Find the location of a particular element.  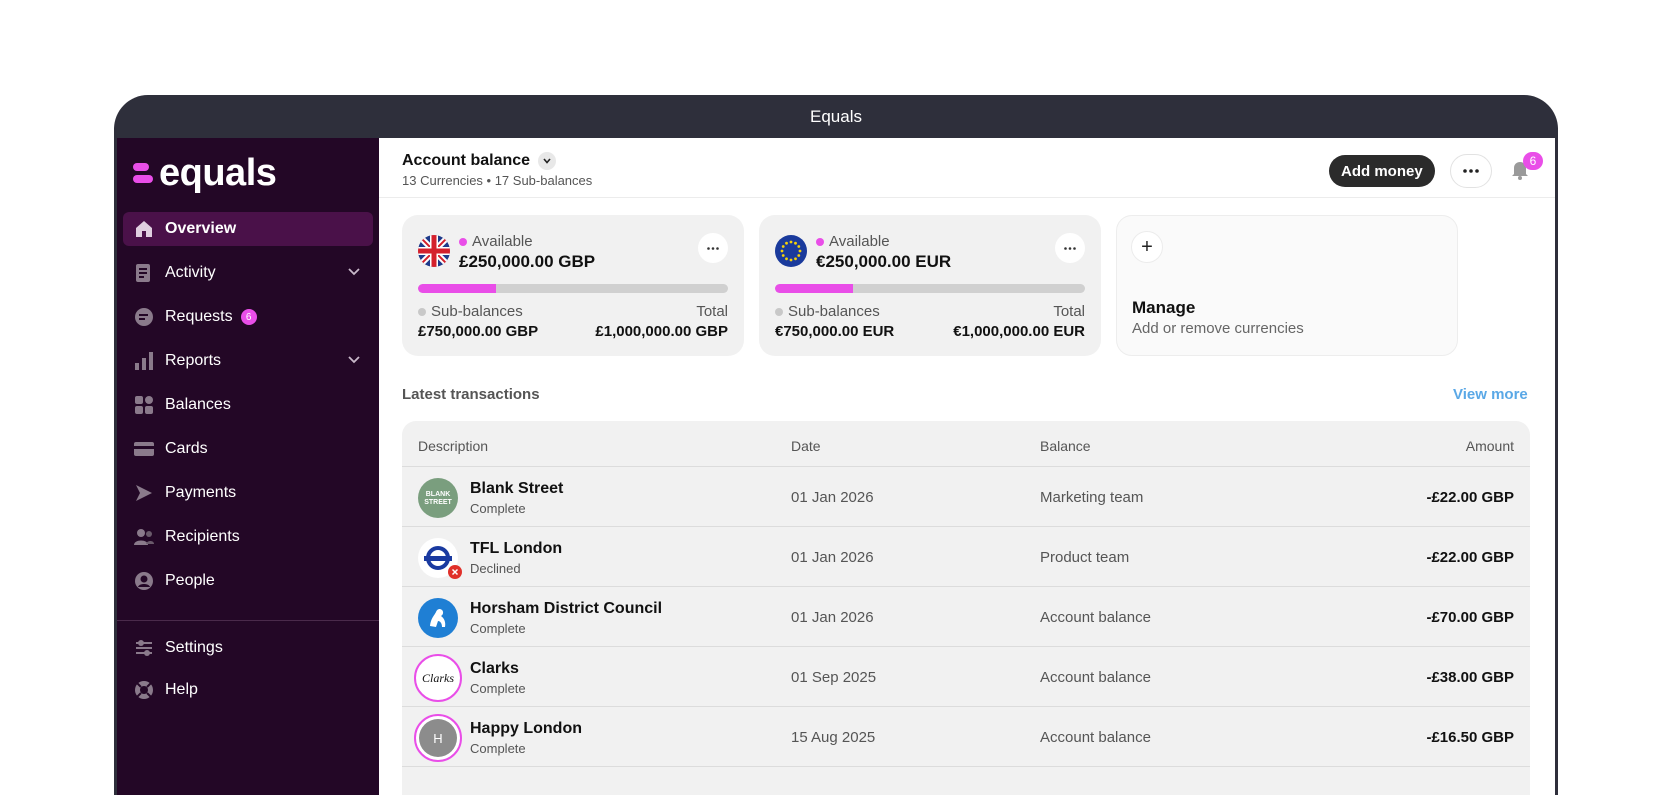

requests-icon is located at coordinates (144, 317).